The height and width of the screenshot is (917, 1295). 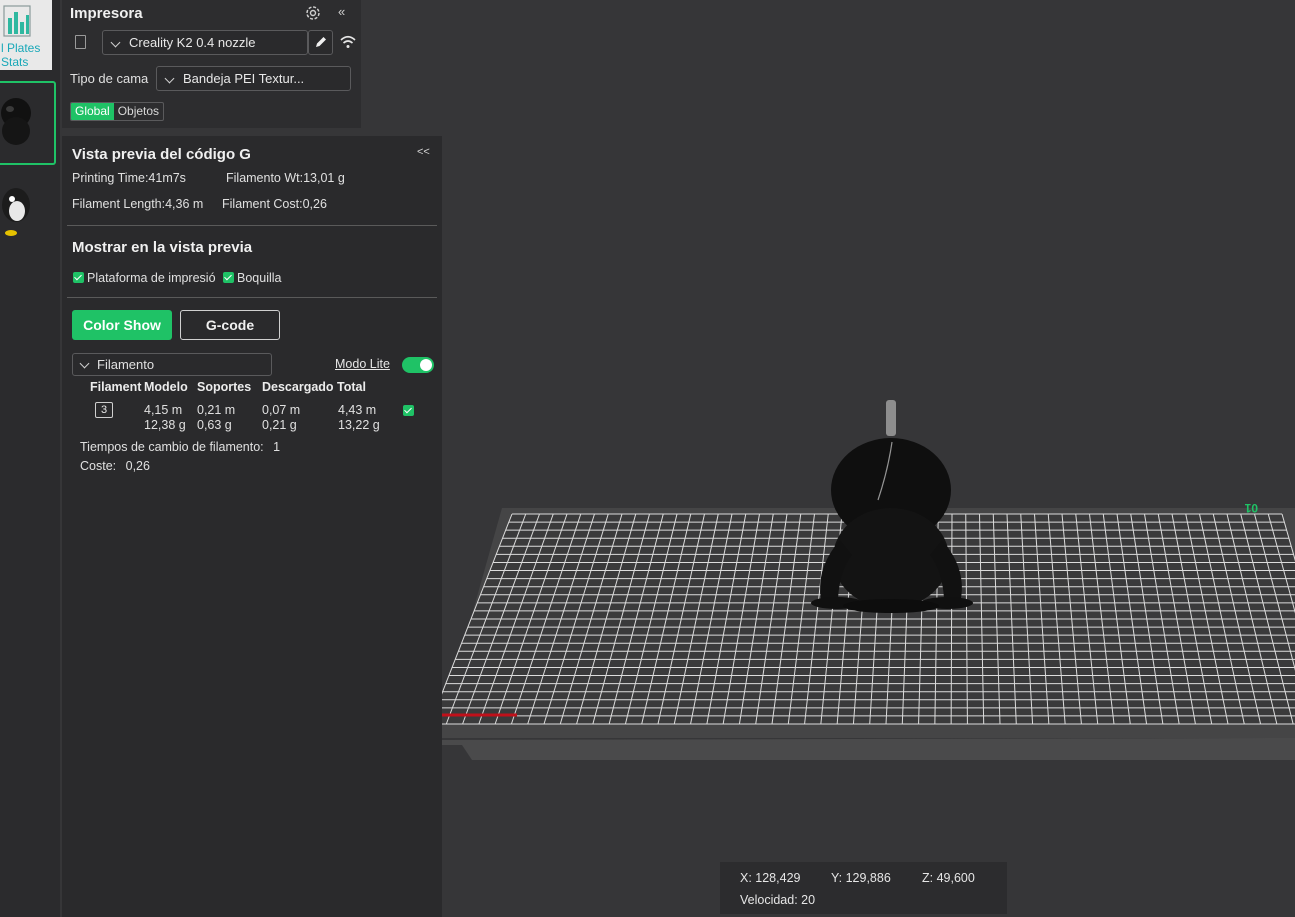 I want to click on coord-x: X: 128,429, so click(x=770, y=878).